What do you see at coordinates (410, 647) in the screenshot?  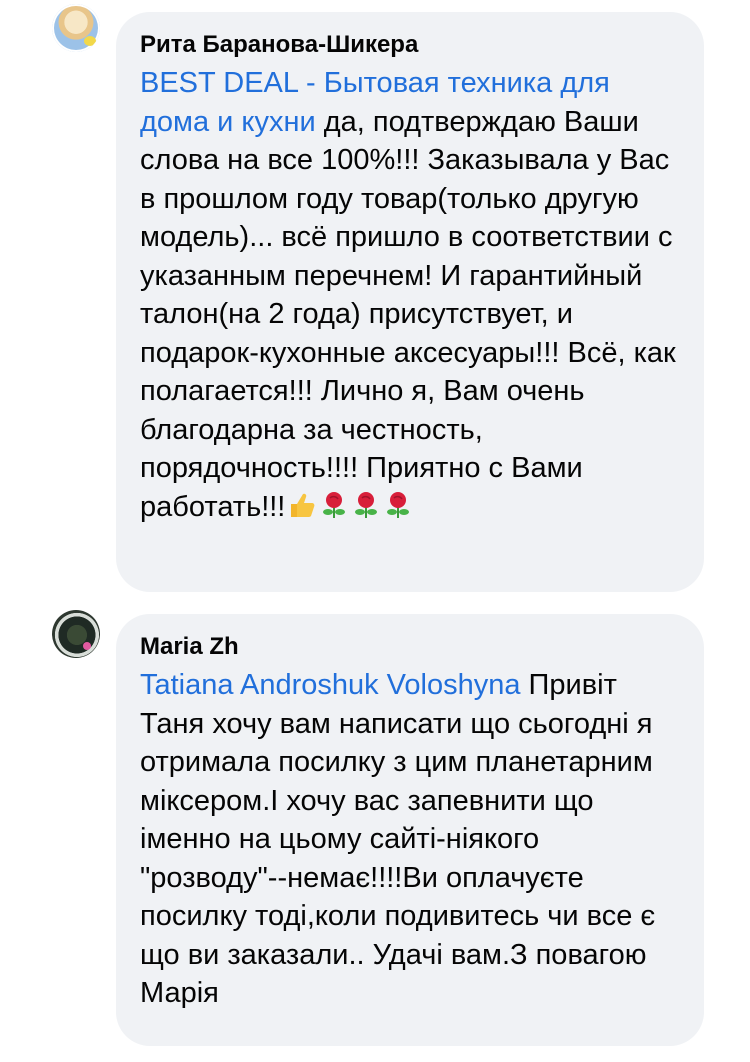 I see `comment-author-2: Maria Zh` at bounding box center [410, 647].